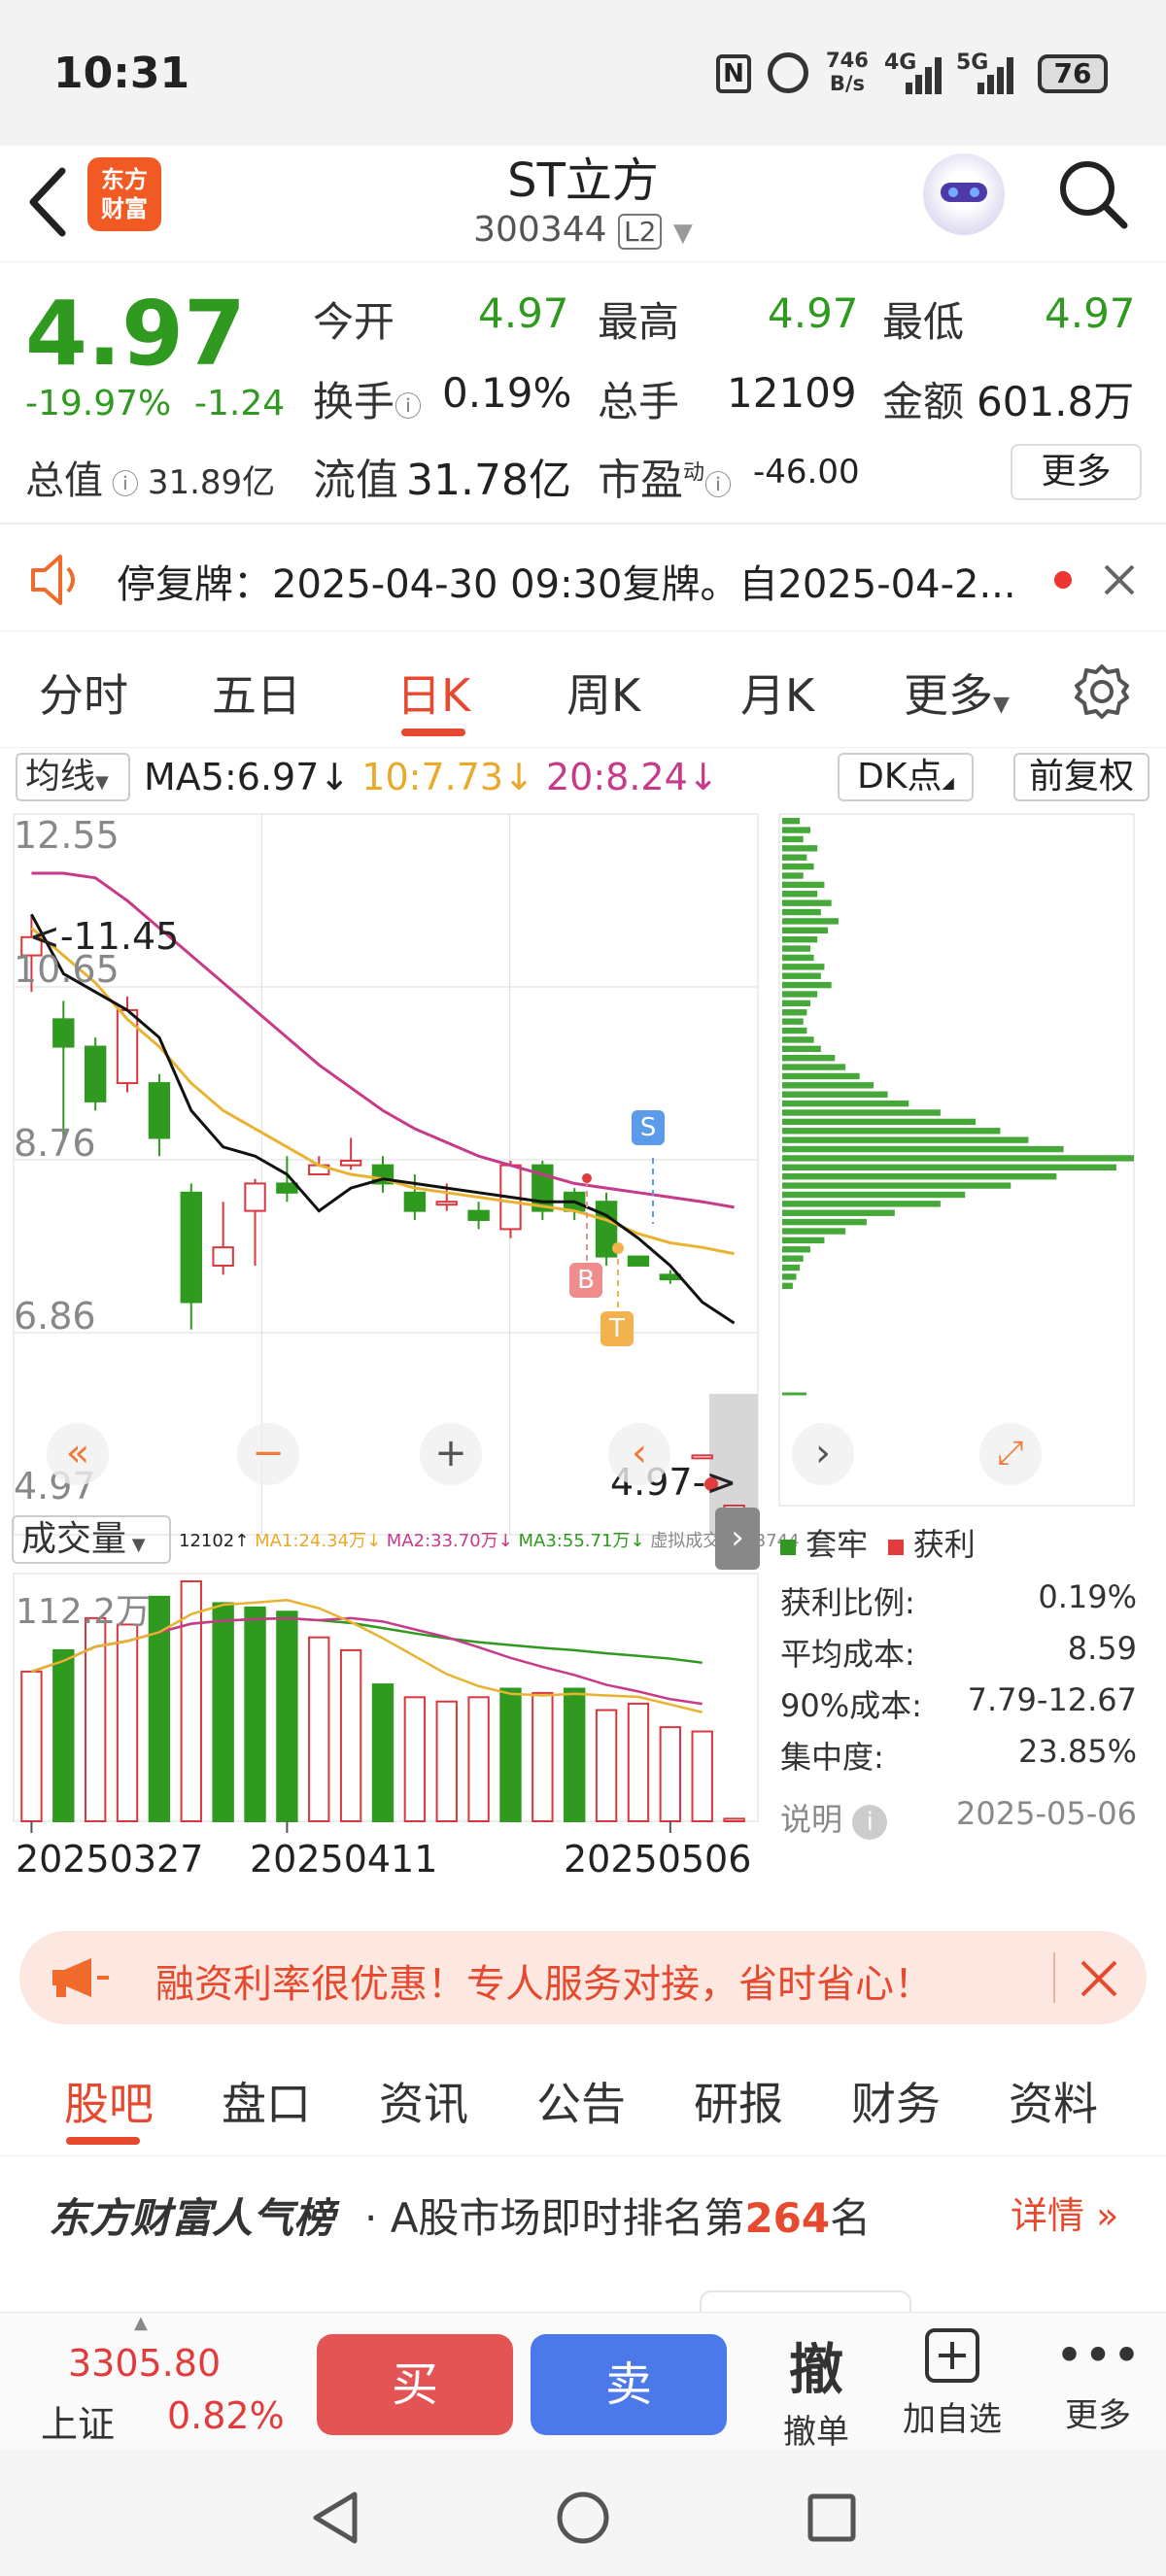  I want to click on settings-gear-icon, so click(1102, 691).